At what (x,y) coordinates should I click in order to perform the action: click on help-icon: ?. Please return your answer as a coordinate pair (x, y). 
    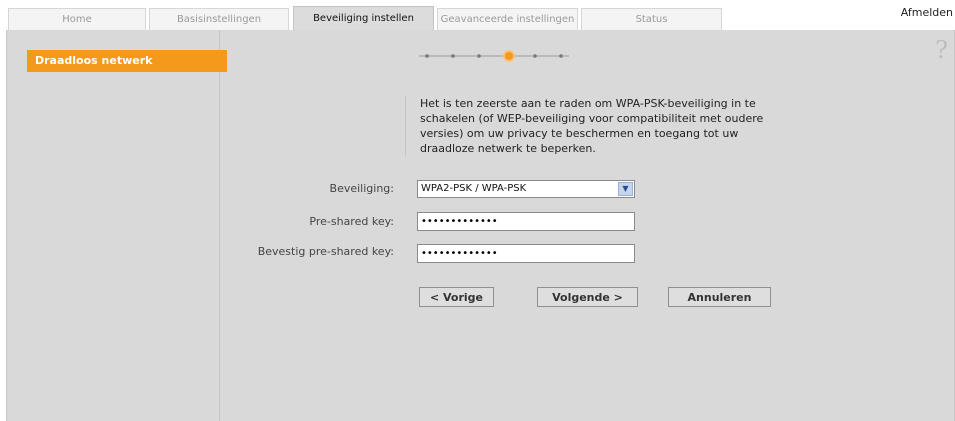
    Looking at the image, I should click on (941, 50).